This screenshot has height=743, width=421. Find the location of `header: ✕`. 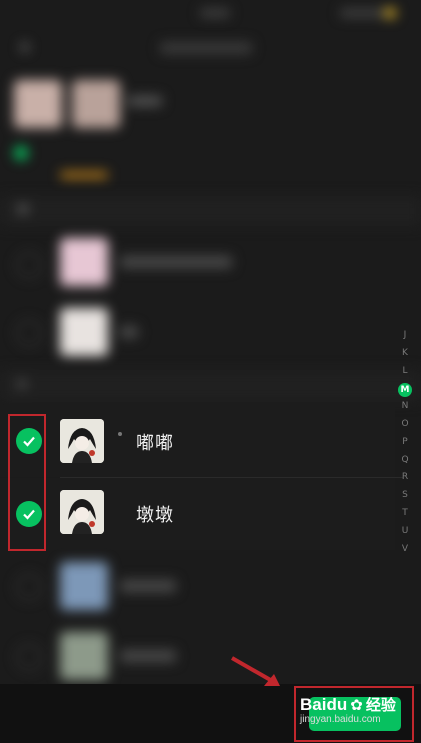

header: ✕ is located at coordinates (210, 47).